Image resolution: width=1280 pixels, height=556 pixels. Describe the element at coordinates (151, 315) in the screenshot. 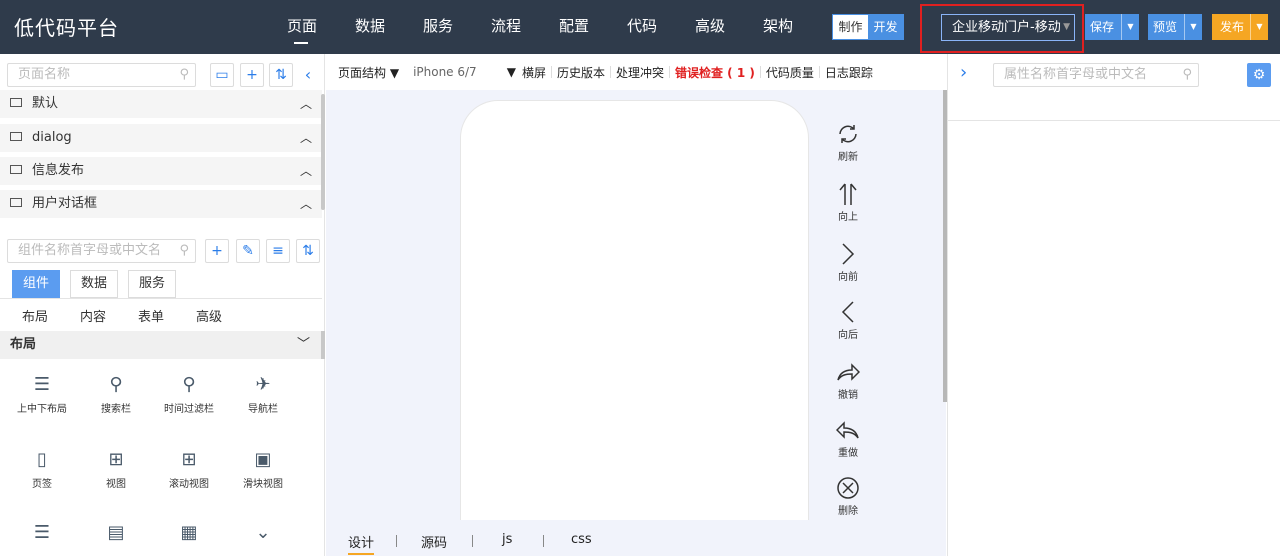

I see `subtab-form: 表单` at that location.